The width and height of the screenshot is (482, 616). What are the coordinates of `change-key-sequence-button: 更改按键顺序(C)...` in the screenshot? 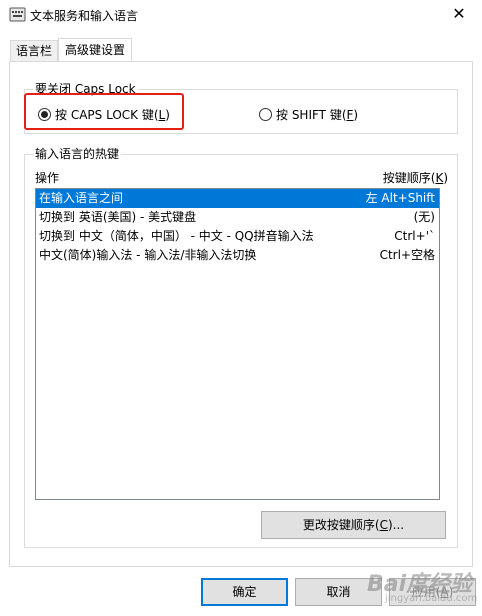 It's located at (353, 525).